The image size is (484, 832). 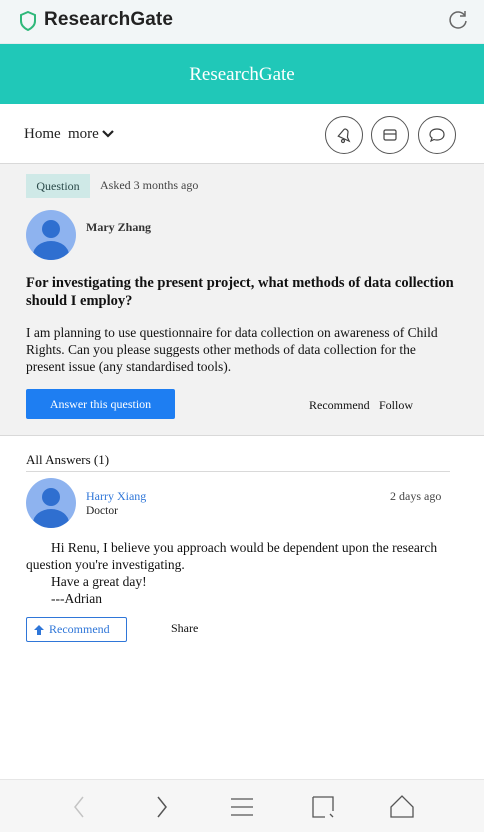 What do you see at coordinates (118, 227) in the screenshot?
I see `question-author: Mary Zhang` at bounding box center [118, 227].